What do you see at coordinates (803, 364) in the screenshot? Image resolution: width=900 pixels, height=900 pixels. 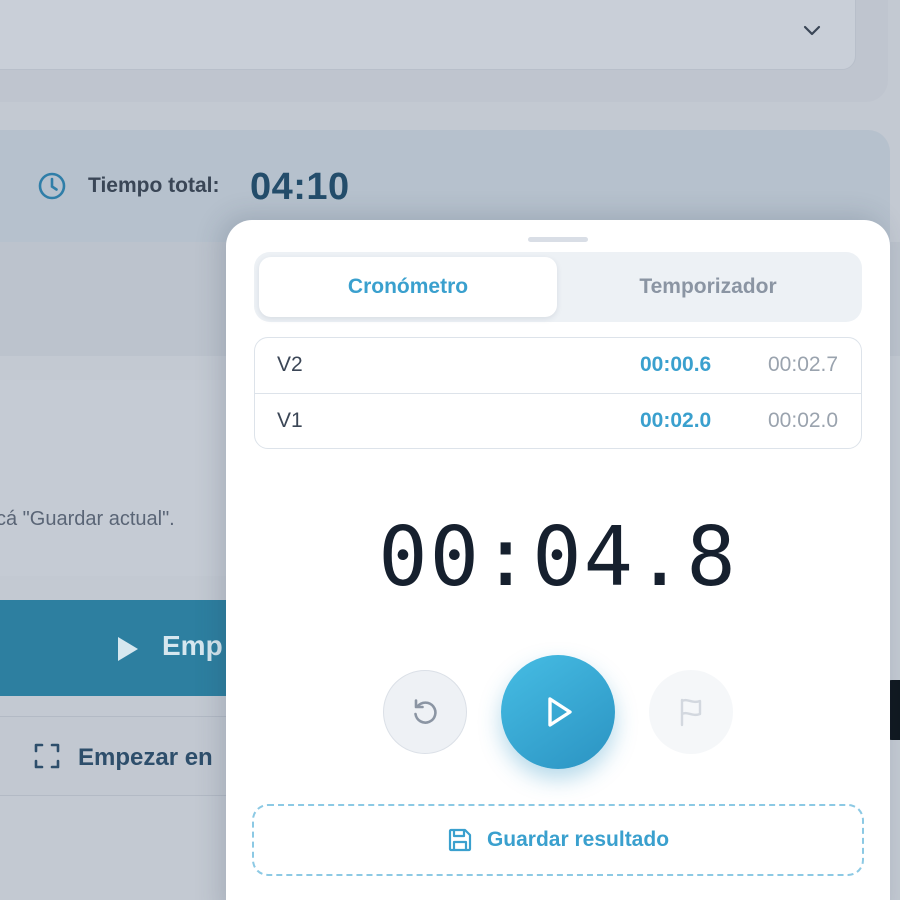 I see `lap-total-time: 00:02.7` at bounding box center [803, 364].